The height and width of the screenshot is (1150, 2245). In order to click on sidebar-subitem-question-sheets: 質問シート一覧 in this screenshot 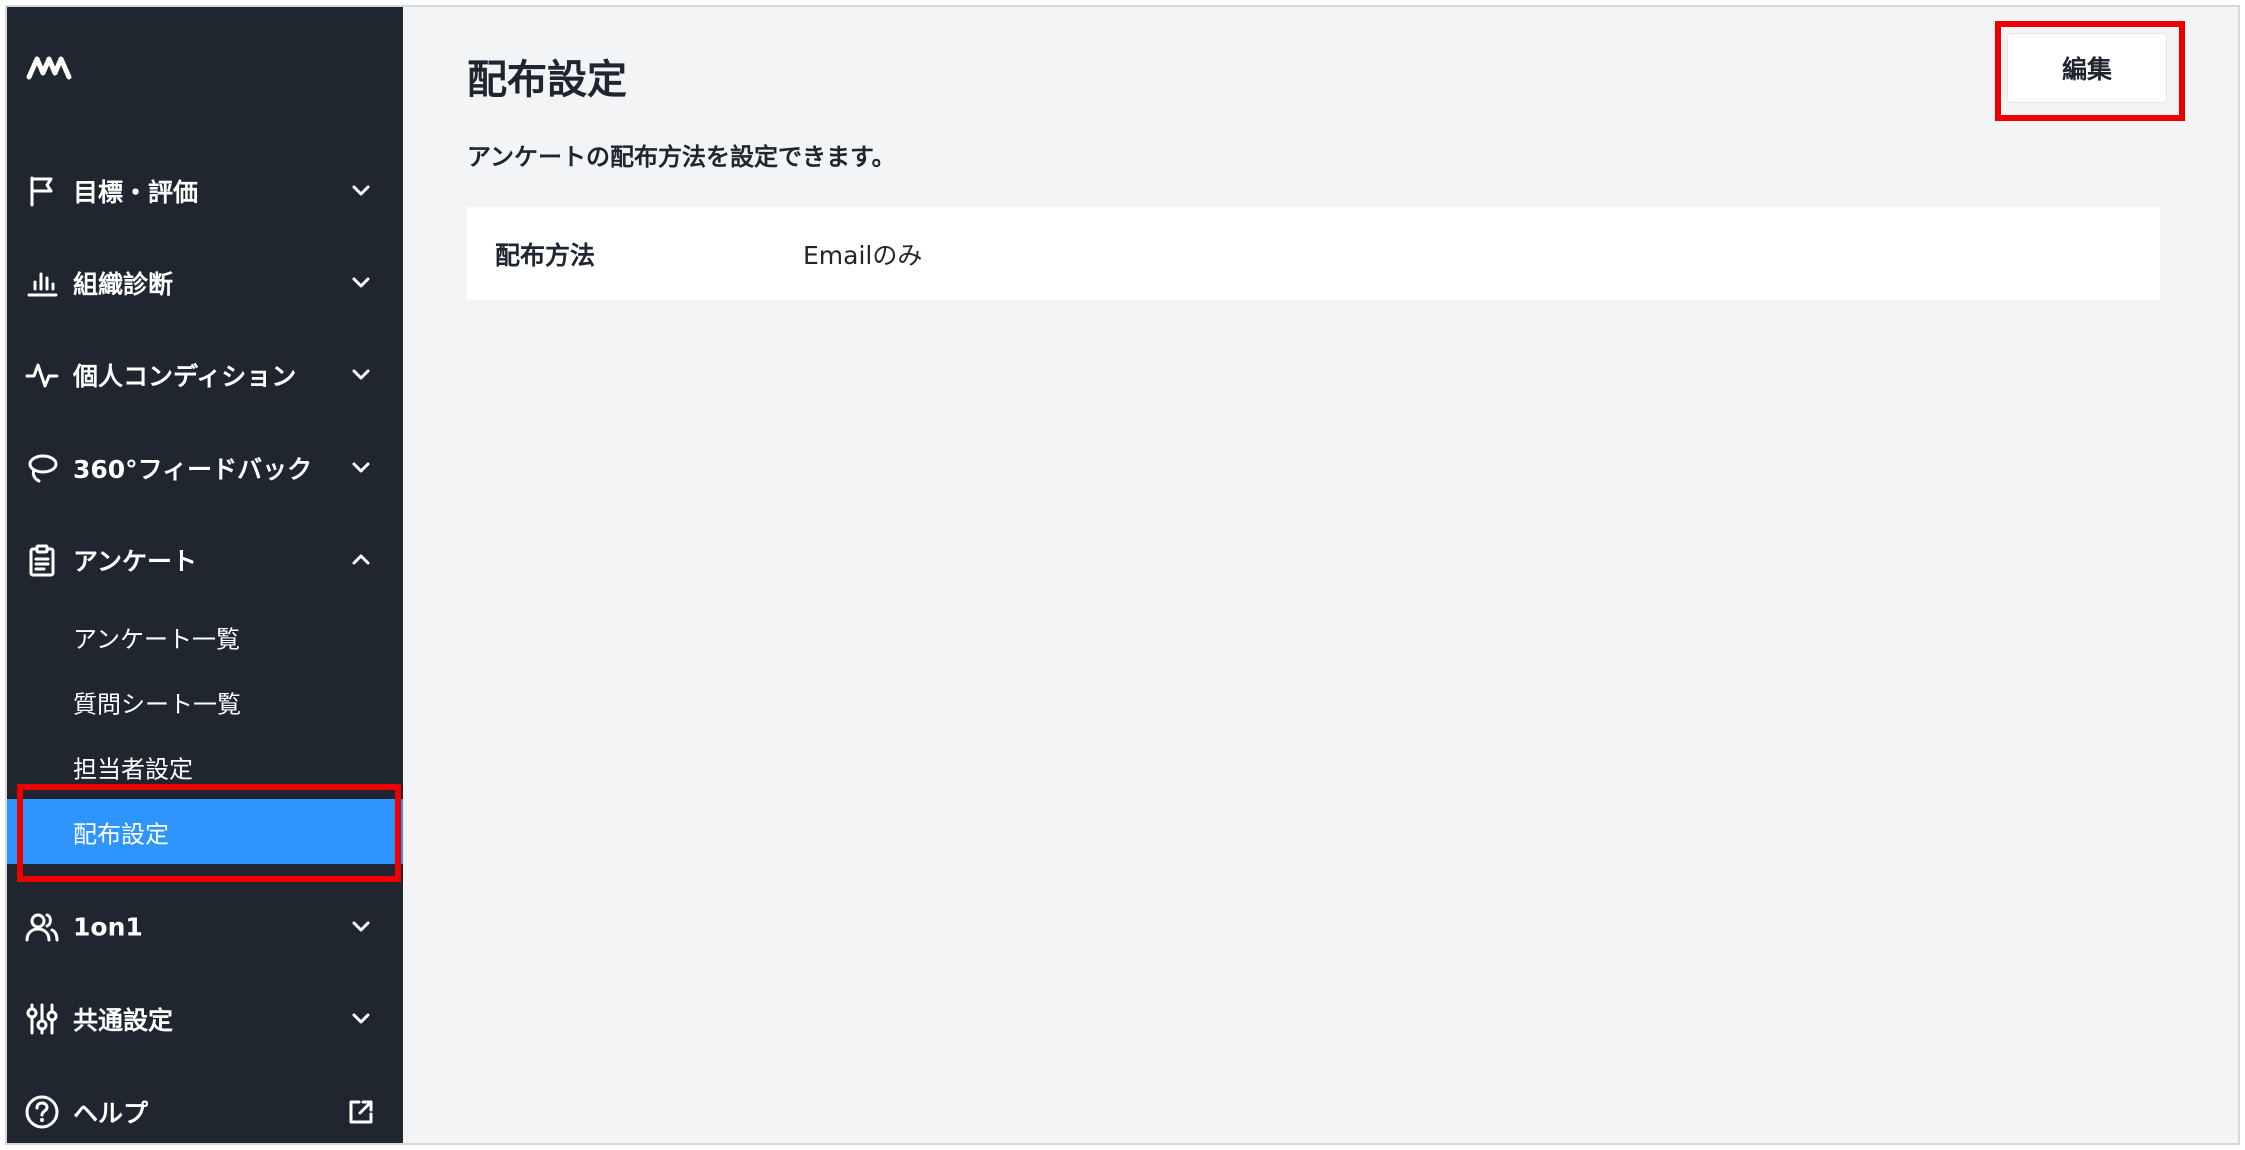, I will do `click(205, 701)`.